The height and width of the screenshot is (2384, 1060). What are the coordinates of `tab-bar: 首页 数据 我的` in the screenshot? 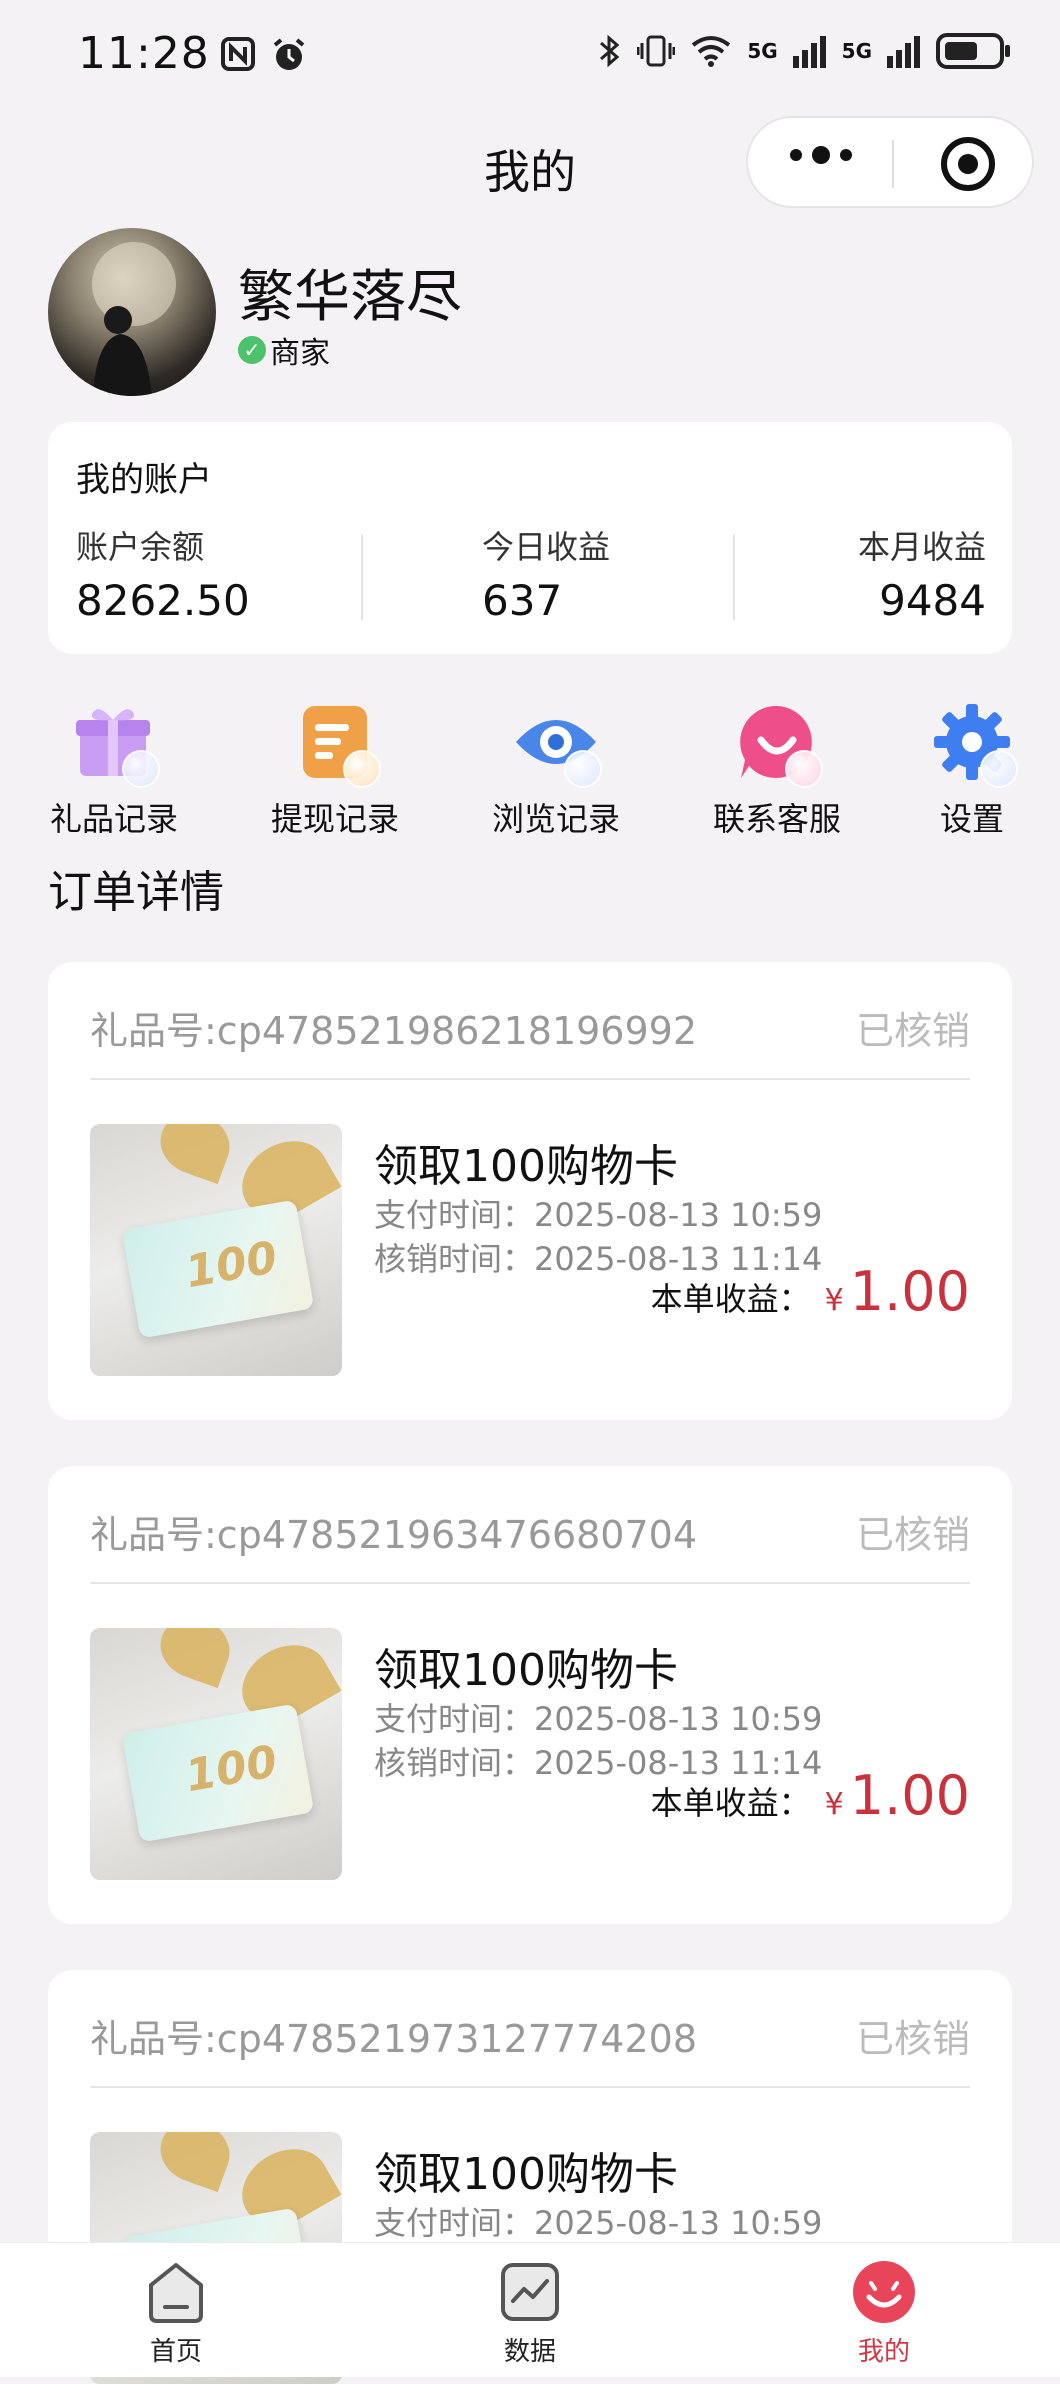 It's located at (530, 2309).